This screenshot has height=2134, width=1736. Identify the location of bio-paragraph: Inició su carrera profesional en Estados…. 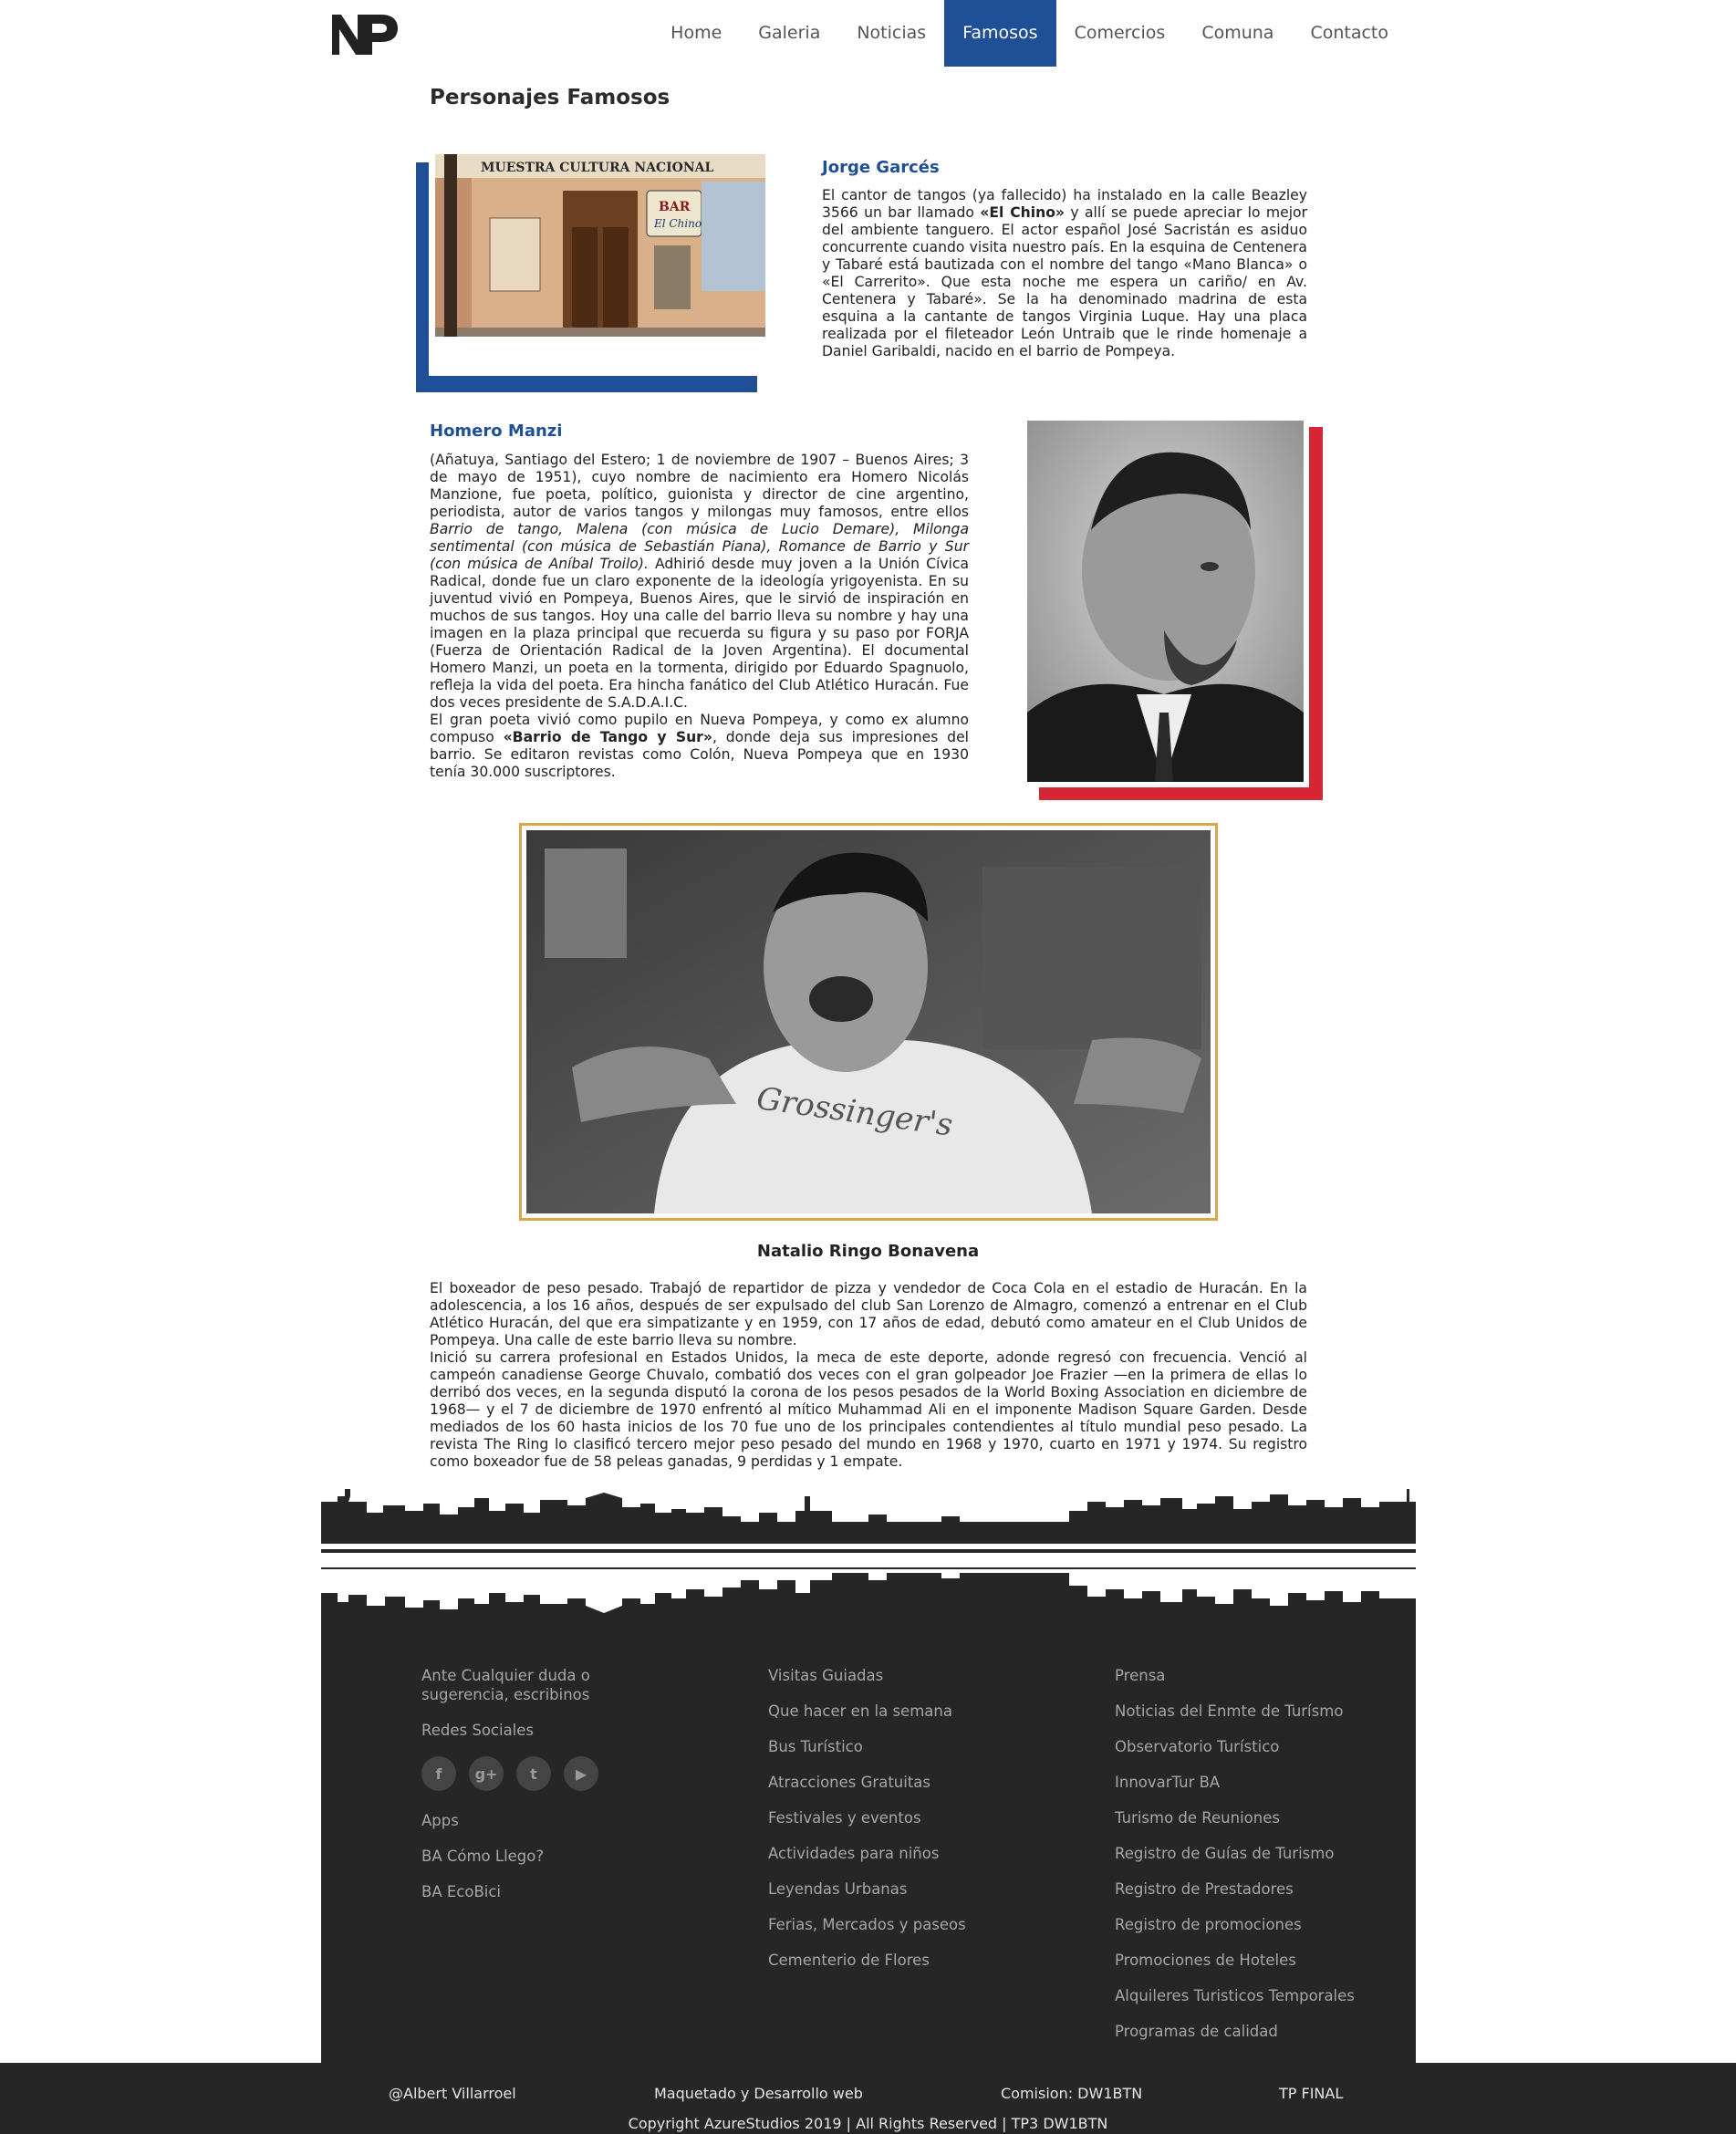
(868, 1409).